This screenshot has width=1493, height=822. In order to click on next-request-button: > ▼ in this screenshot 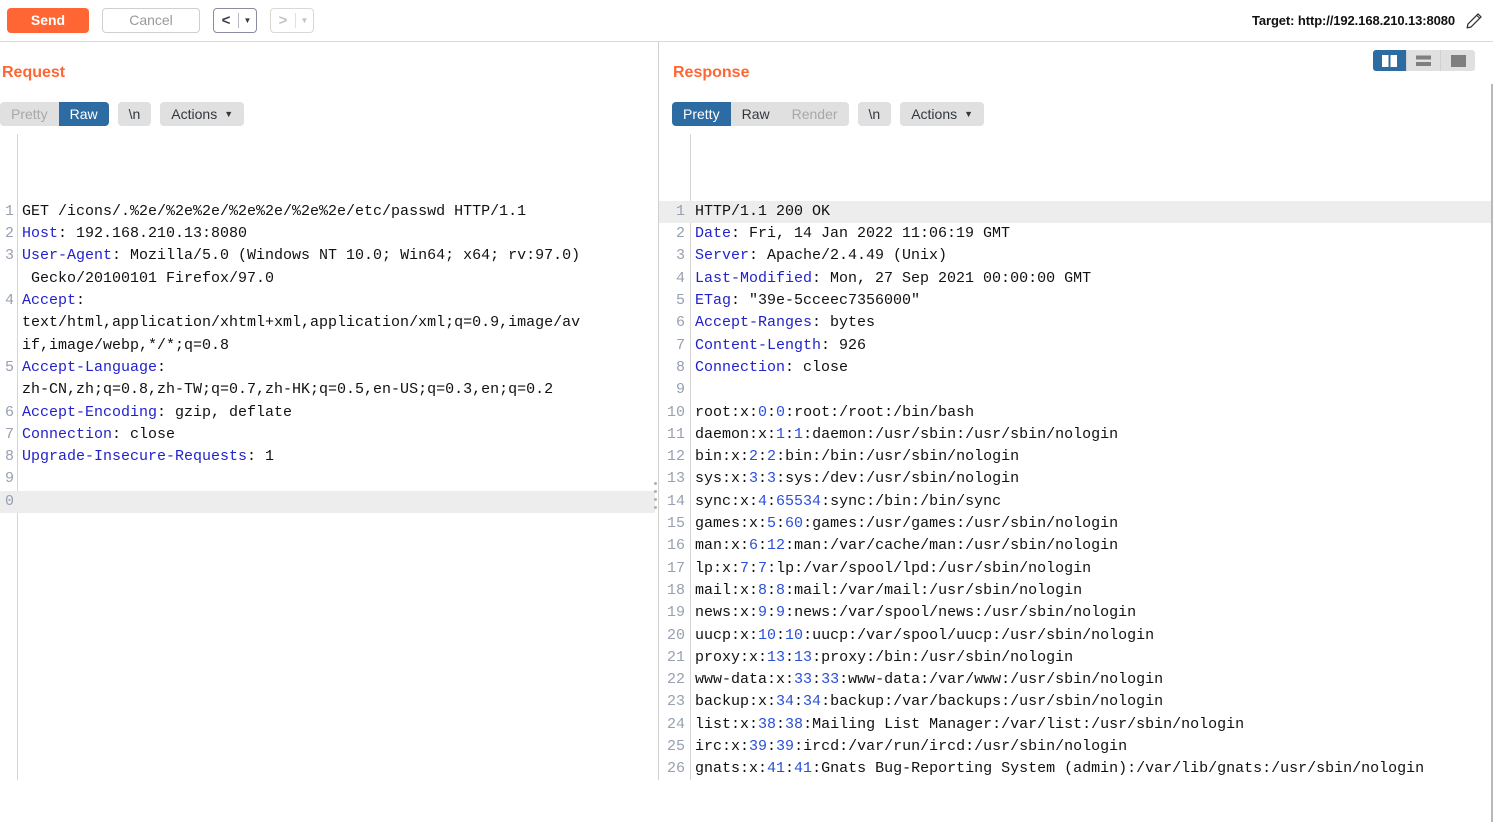, I will do `click(292, 20)`.